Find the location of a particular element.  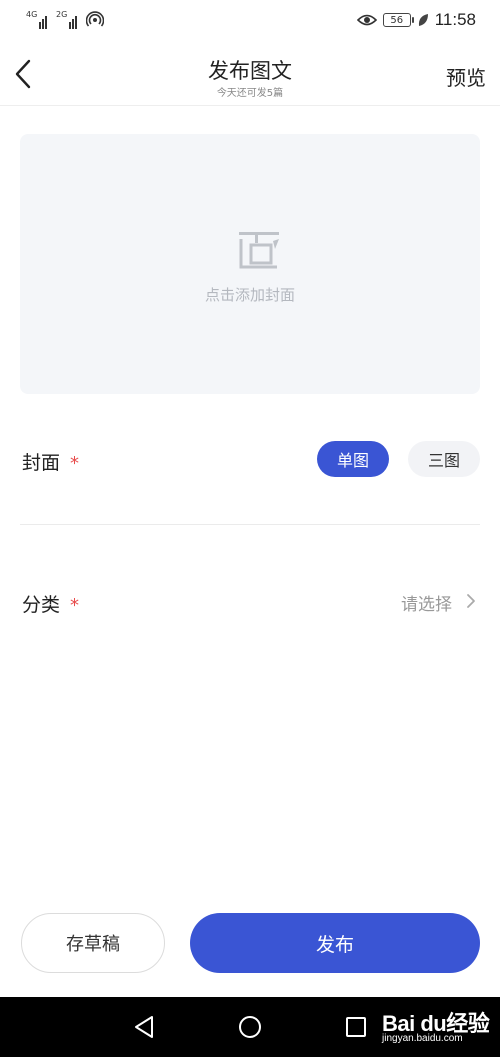

category-selector: 分类 * 请选择 is located at coordinates (250, 602).